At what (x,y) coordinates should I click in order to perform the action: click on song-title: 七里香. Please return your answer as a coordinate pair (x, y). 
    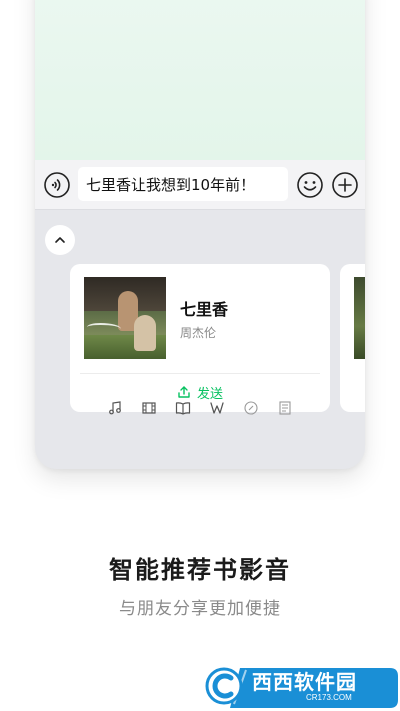
    Looking at the image, I should click on (204, 309).